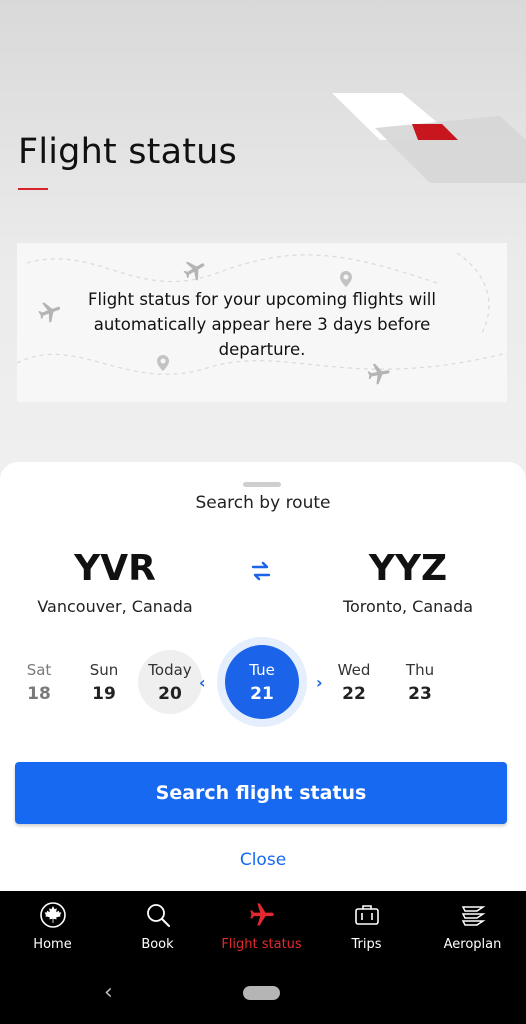  What do you see at coordinates (366, 944) in the screenshot?
I see `tab-label: Trips` at bounding box center [366, 944].